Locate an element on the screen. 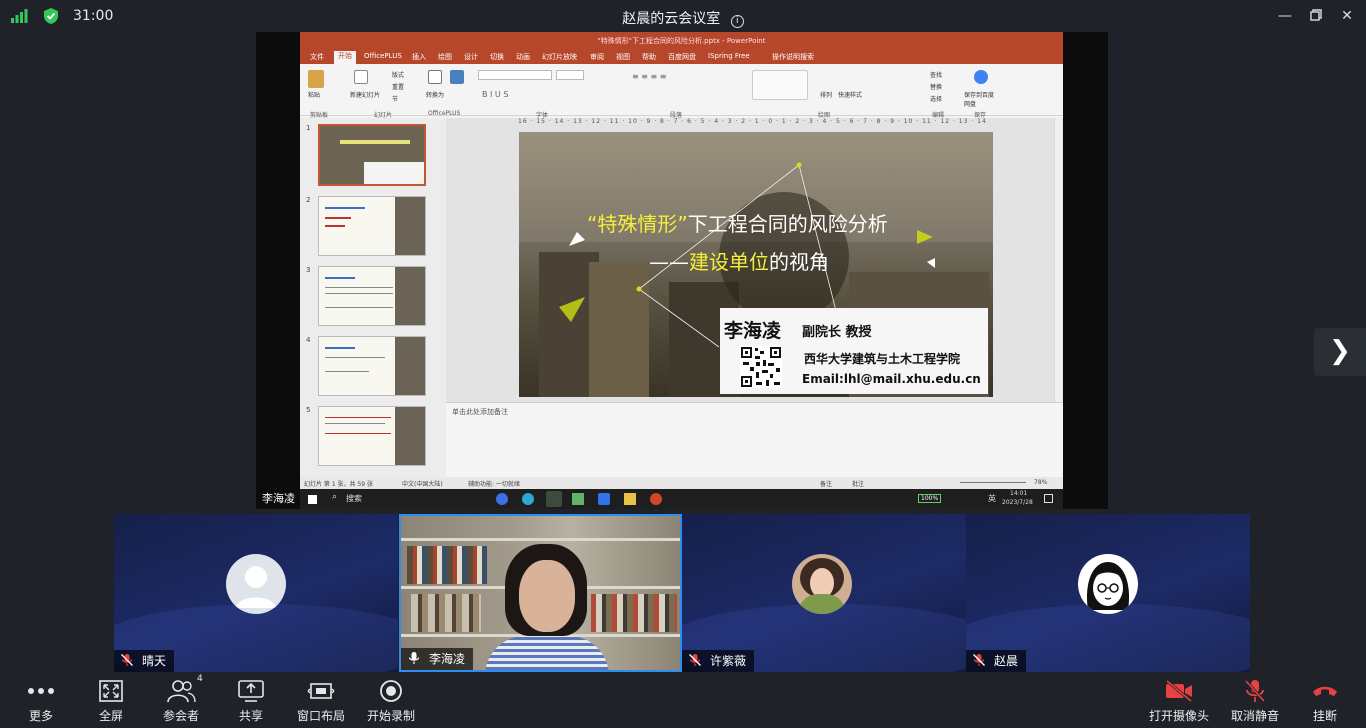  unmute-button: 取消静音 is located at coordinates (1255, 701).